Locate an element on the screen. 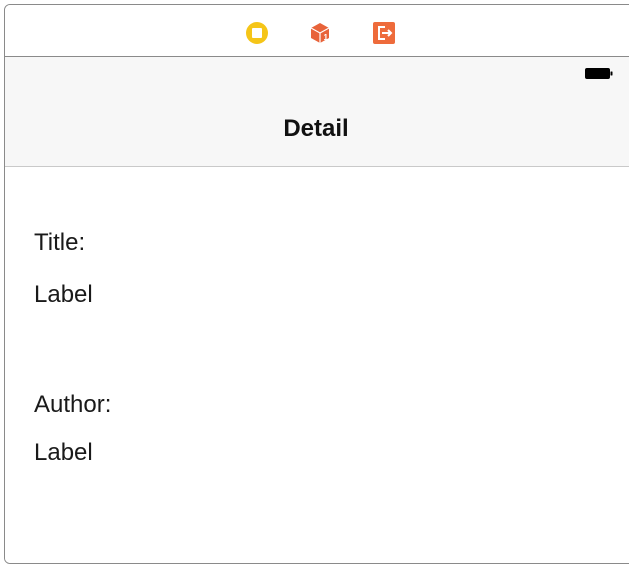 The image size is (629, 564). nav-title: Detail is located at coordinates (316, 128).